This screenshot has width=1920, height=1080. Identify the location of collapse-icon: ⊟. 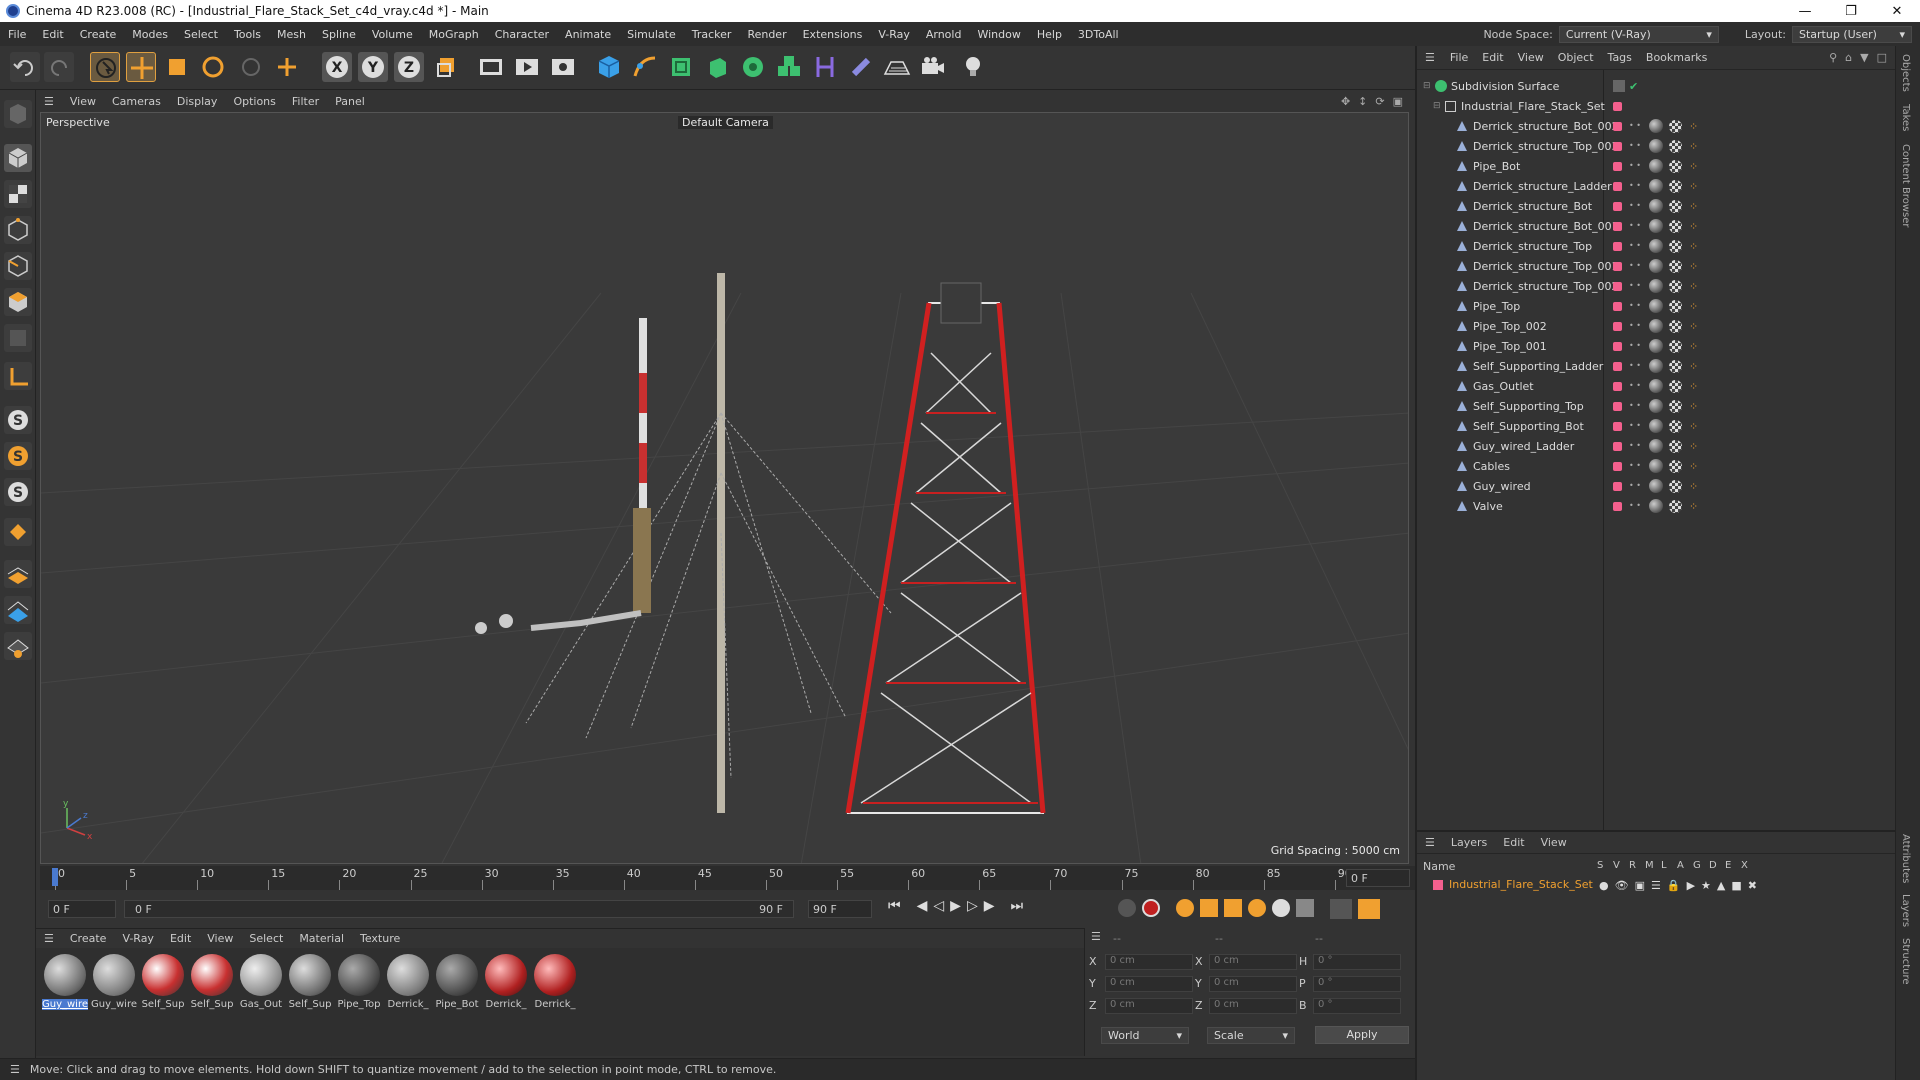
(1437, 106).